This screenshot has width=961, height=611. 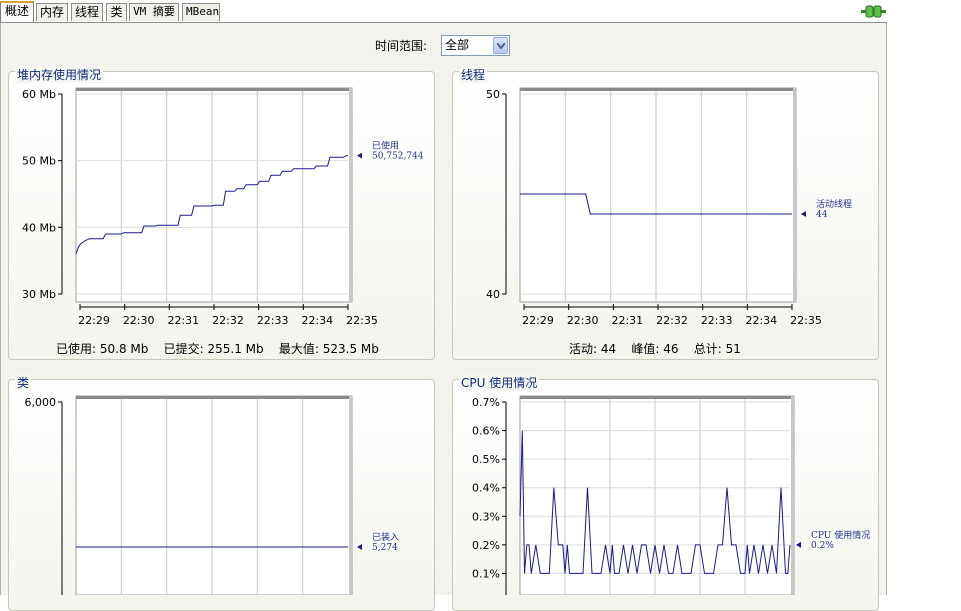 I want to click on cpu-y-tick-label: 0.4%, so click(x=486, y=488).